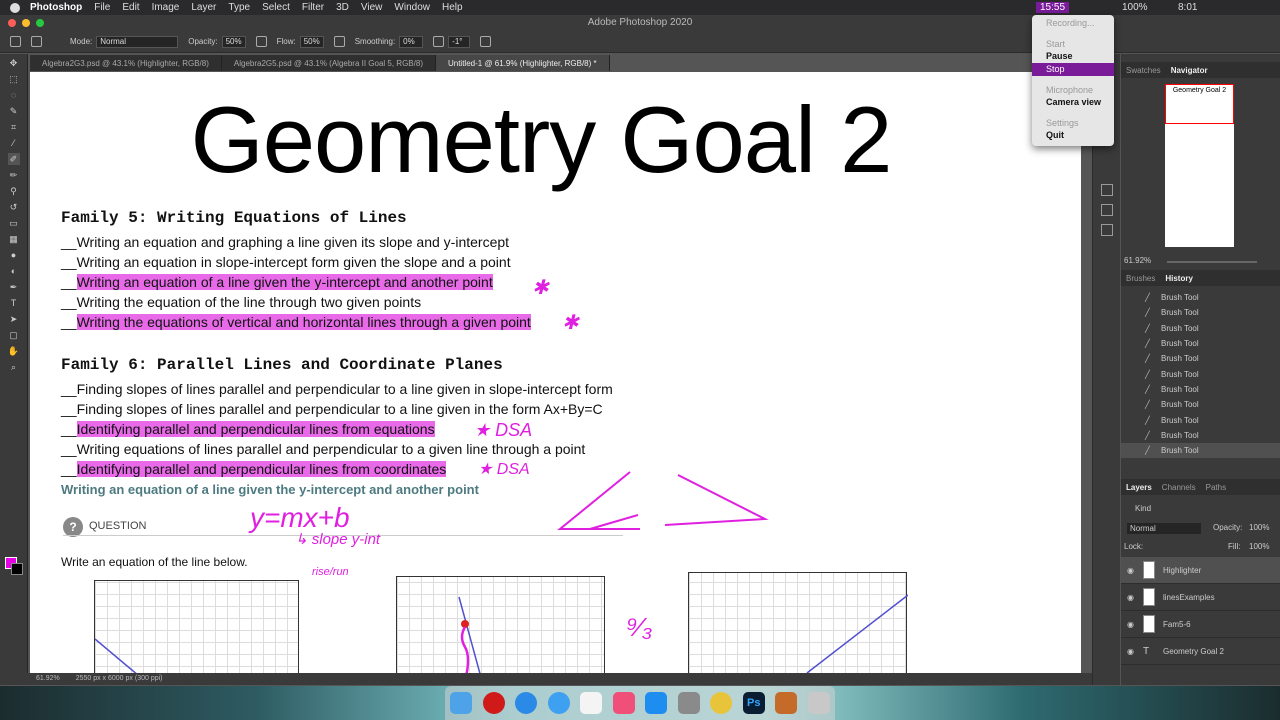  Describe the element at coordinates (721, 703) in the screenshot. I see `chrome-icon` at that location.